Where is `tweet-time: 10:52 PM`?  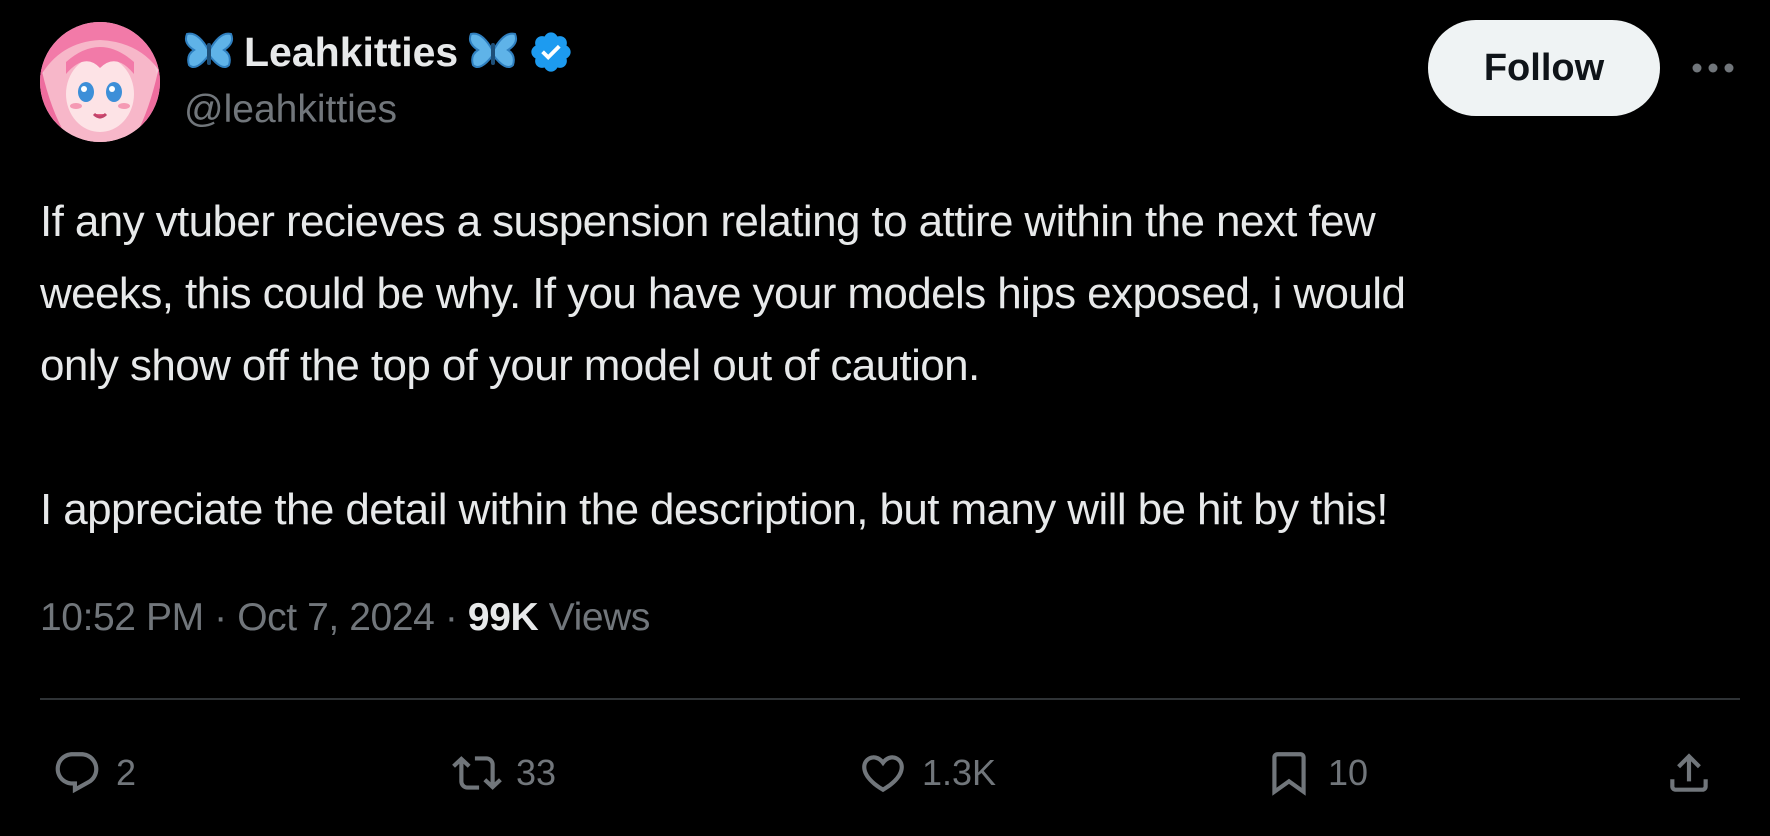
tweet-time: 10:52 PM is located at coordinates (122, 617).